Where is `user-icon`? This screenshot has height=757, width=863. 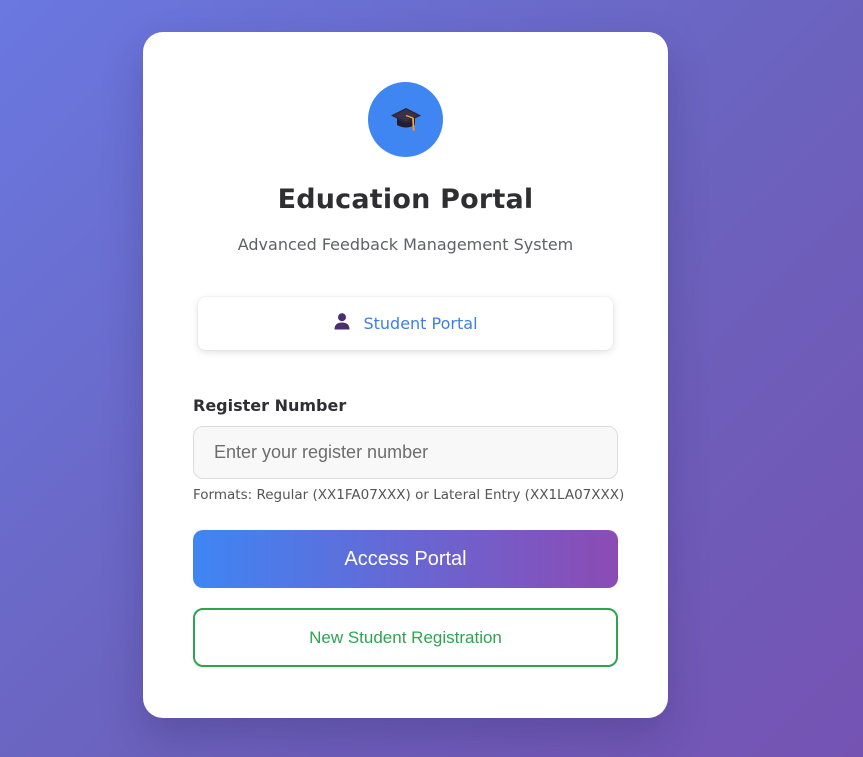 user-icon is located at coordinates (342, 323).